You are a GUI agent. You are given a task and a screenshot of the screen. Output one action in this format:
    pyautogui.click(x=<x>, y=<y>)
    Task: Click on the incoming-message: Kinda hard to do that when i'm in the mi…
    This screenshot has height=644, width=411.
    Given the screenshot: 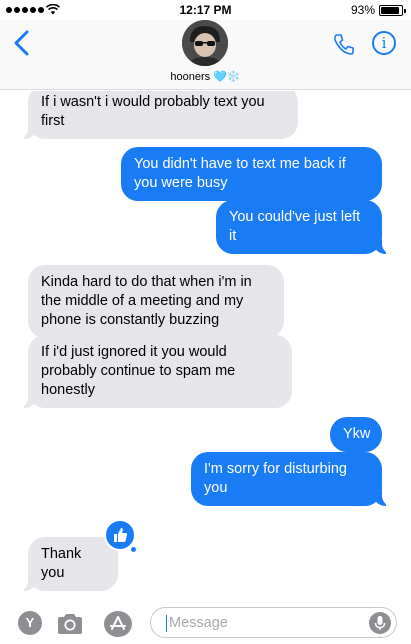 What is the action you would take?
    pyautogui.click(x=156, y=301)
    